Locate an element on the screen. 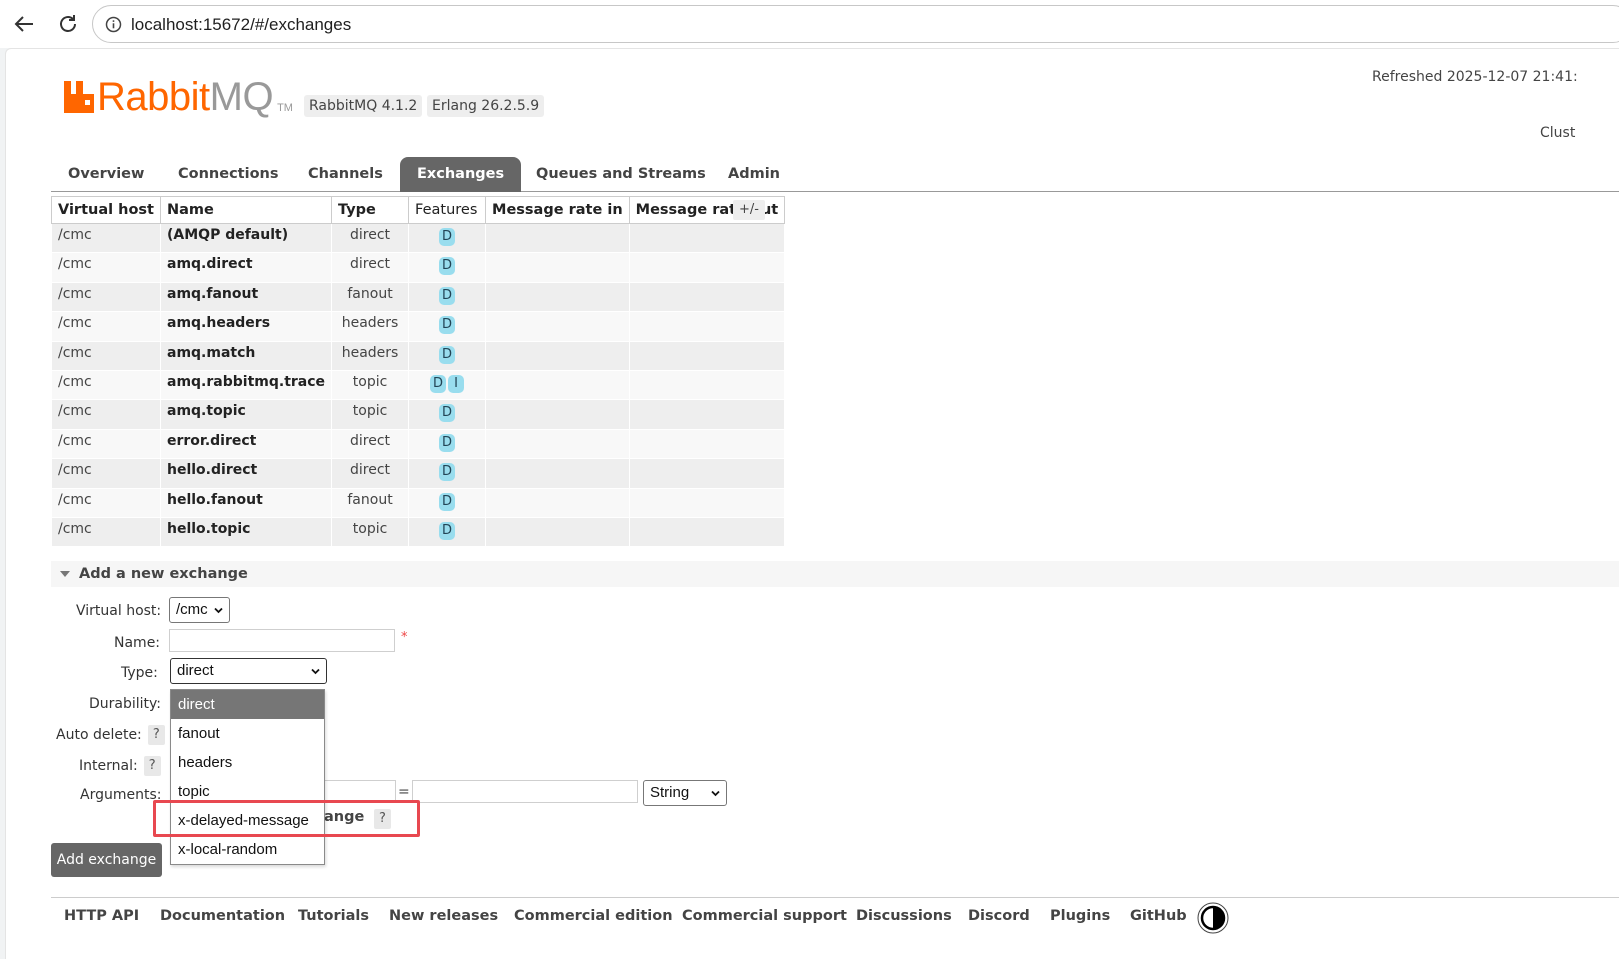 The image size is (1619, 959). table-row: /cmc hello.fanout fanout D is located at coordinates (418, 502).